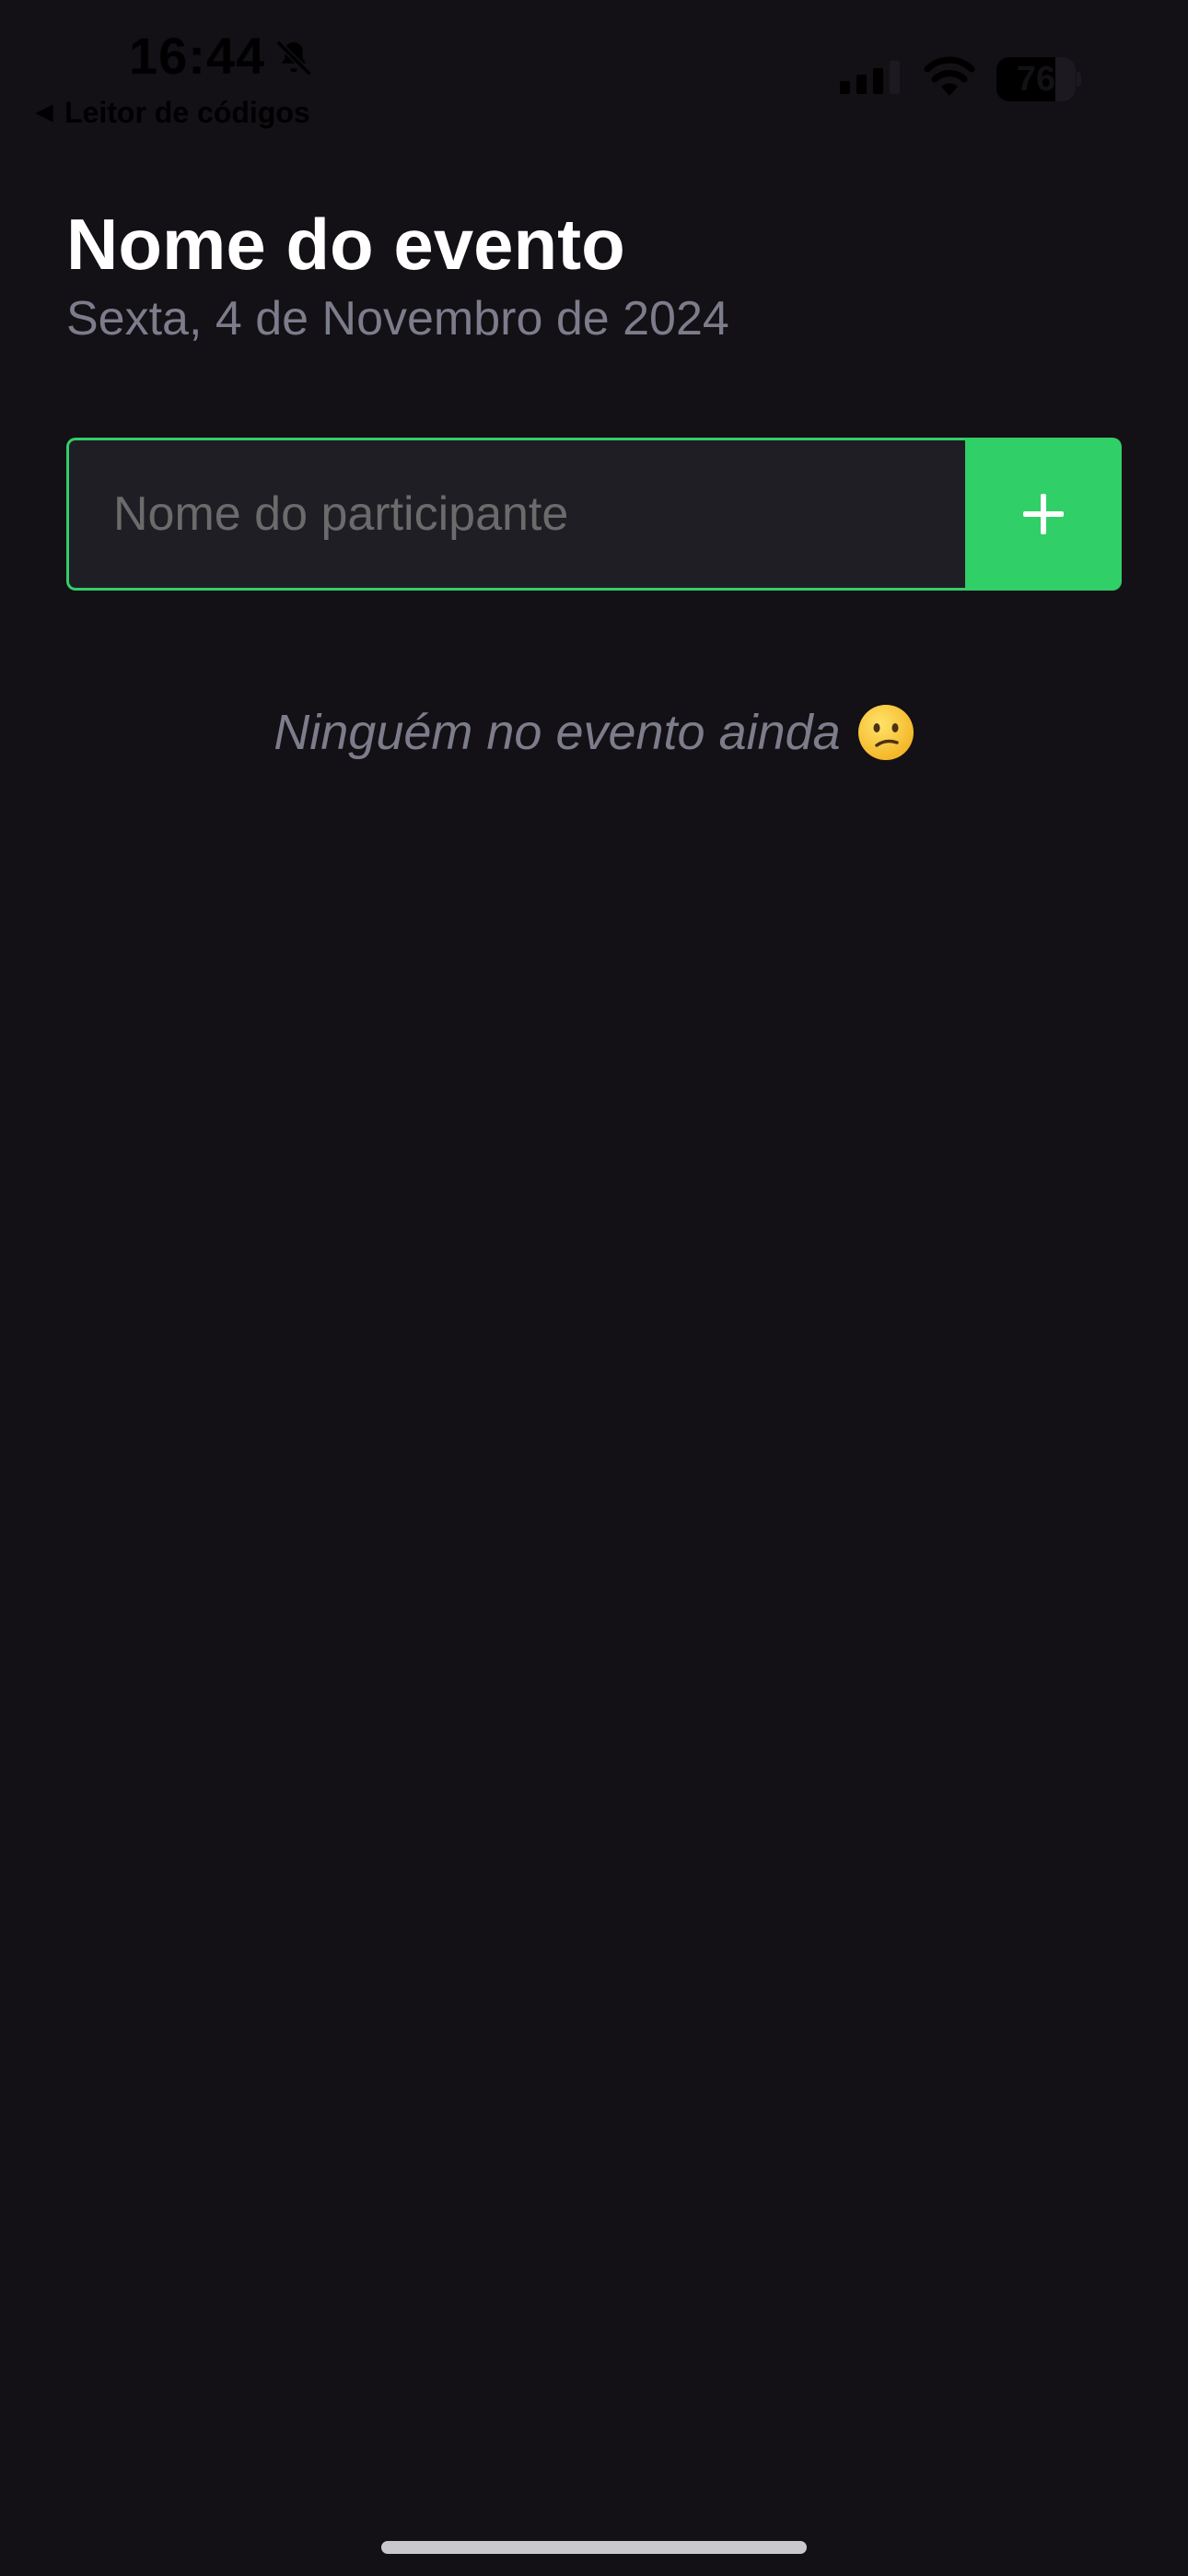 This screenshot has width=1188, height=2576. Describe the element at coordinates (397, 318) in the screenshot. I see `event-date: Sexta, 4 de Novembro de 2024` at that location.